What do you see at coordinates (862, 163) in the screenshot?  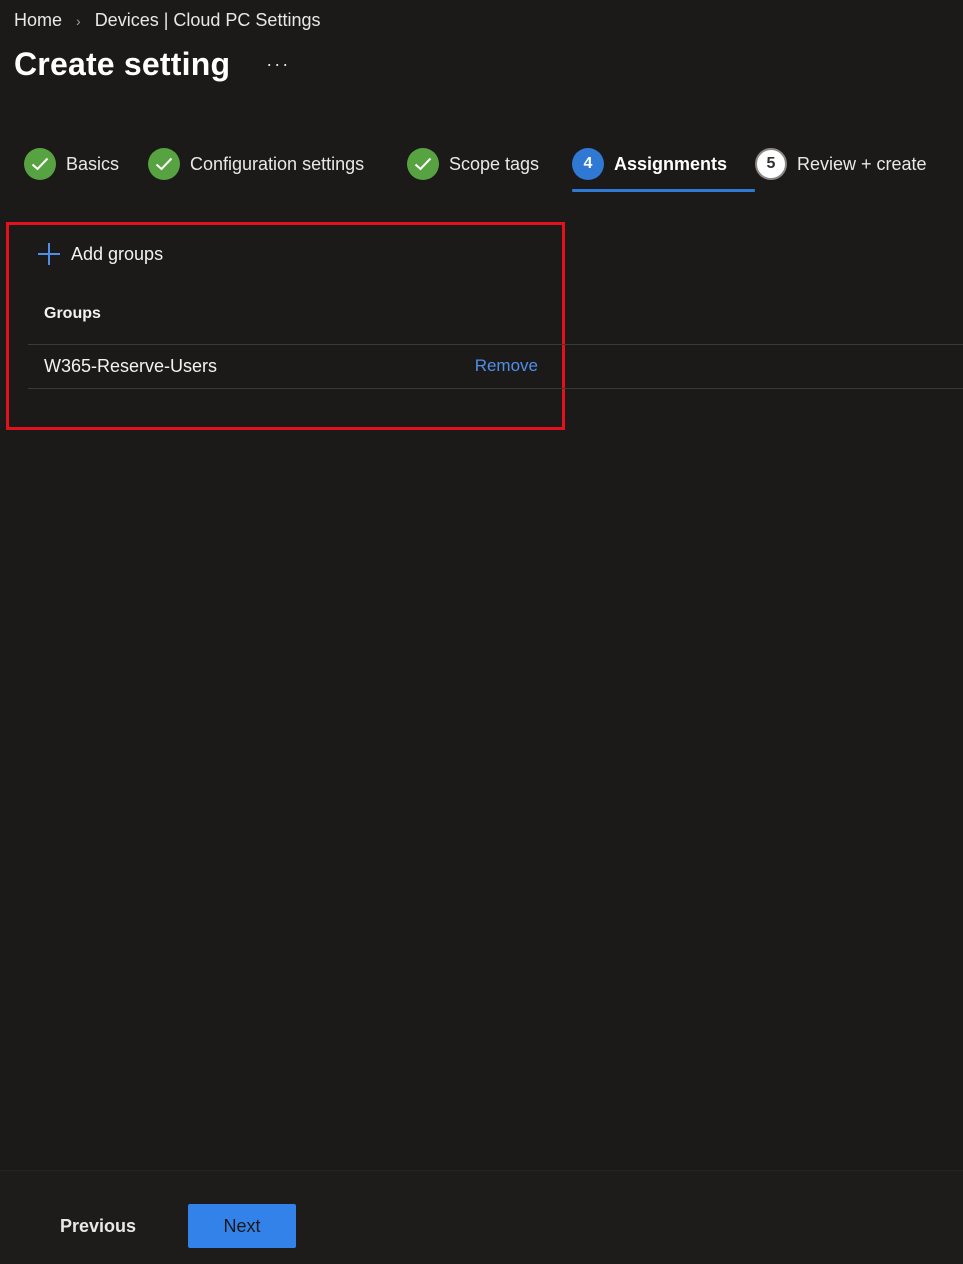 I see `step-label: Review + create` at bounding box center [862, 163].